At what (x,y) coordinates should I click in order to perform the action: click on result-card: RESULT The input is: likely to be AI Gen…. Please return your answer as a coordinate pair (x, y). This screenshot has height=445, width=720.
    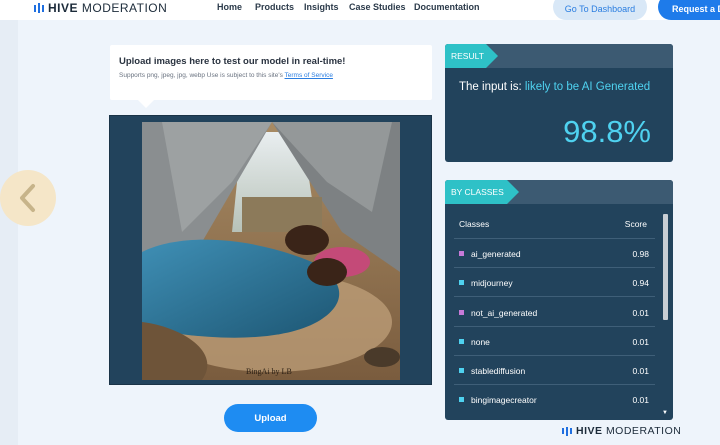
    Looking at the image, I should click on (559, 103).